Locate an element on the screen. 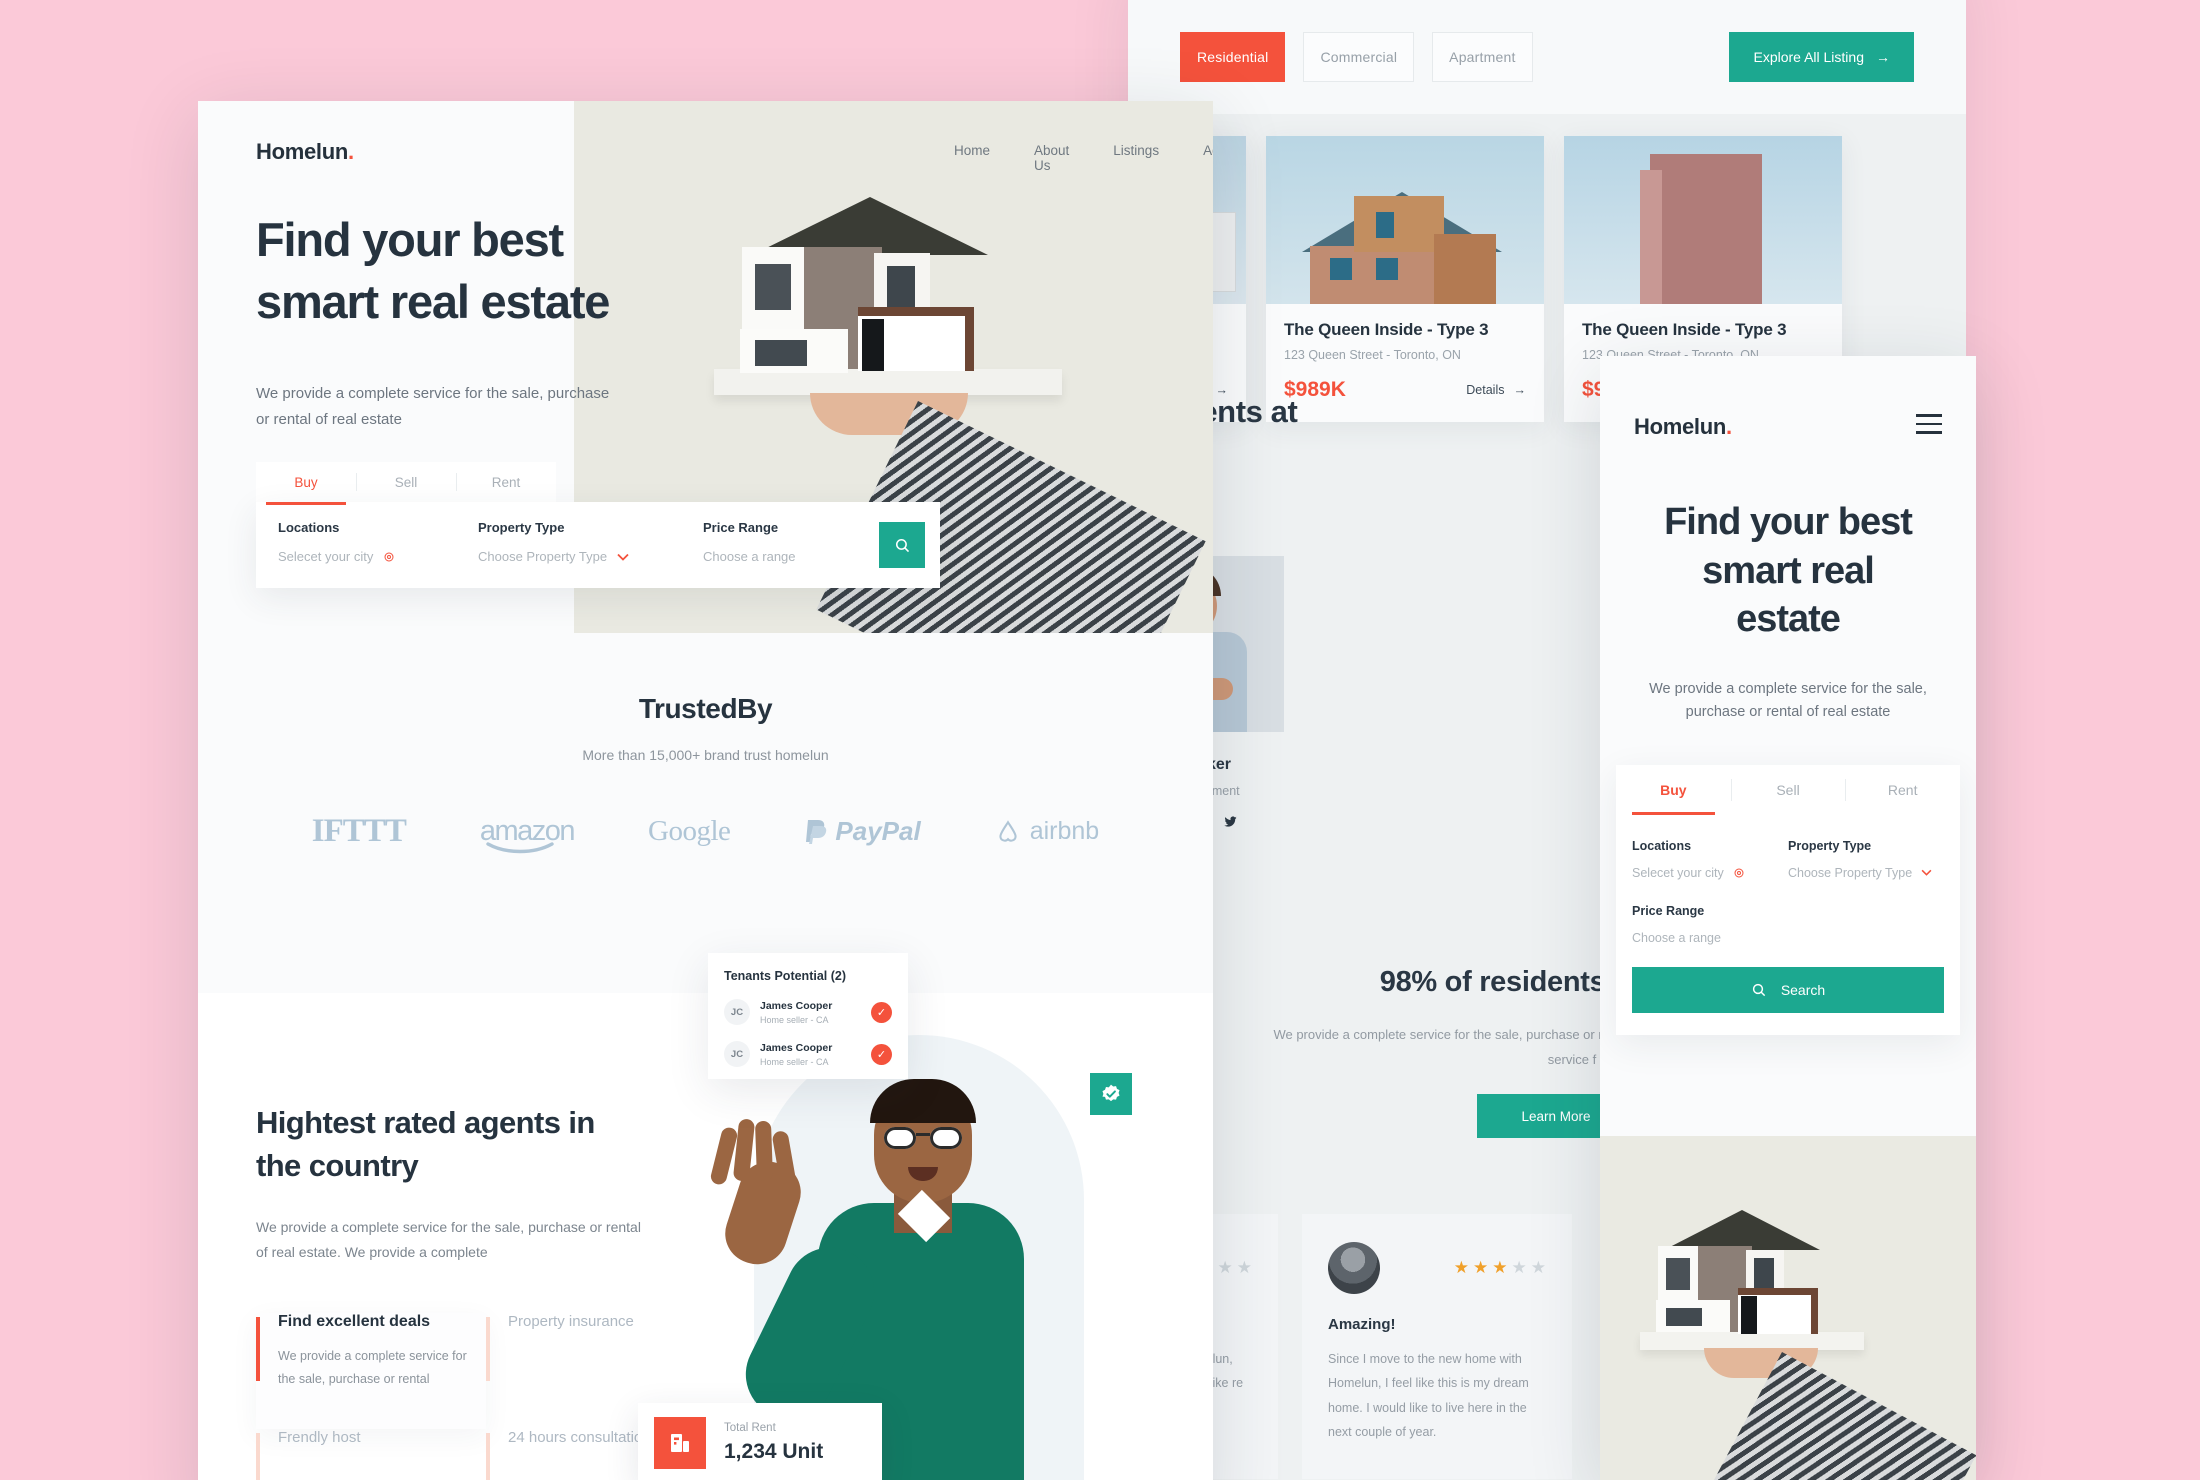  logo-paypal-label: PayPal is located at coordinates (878, 831).